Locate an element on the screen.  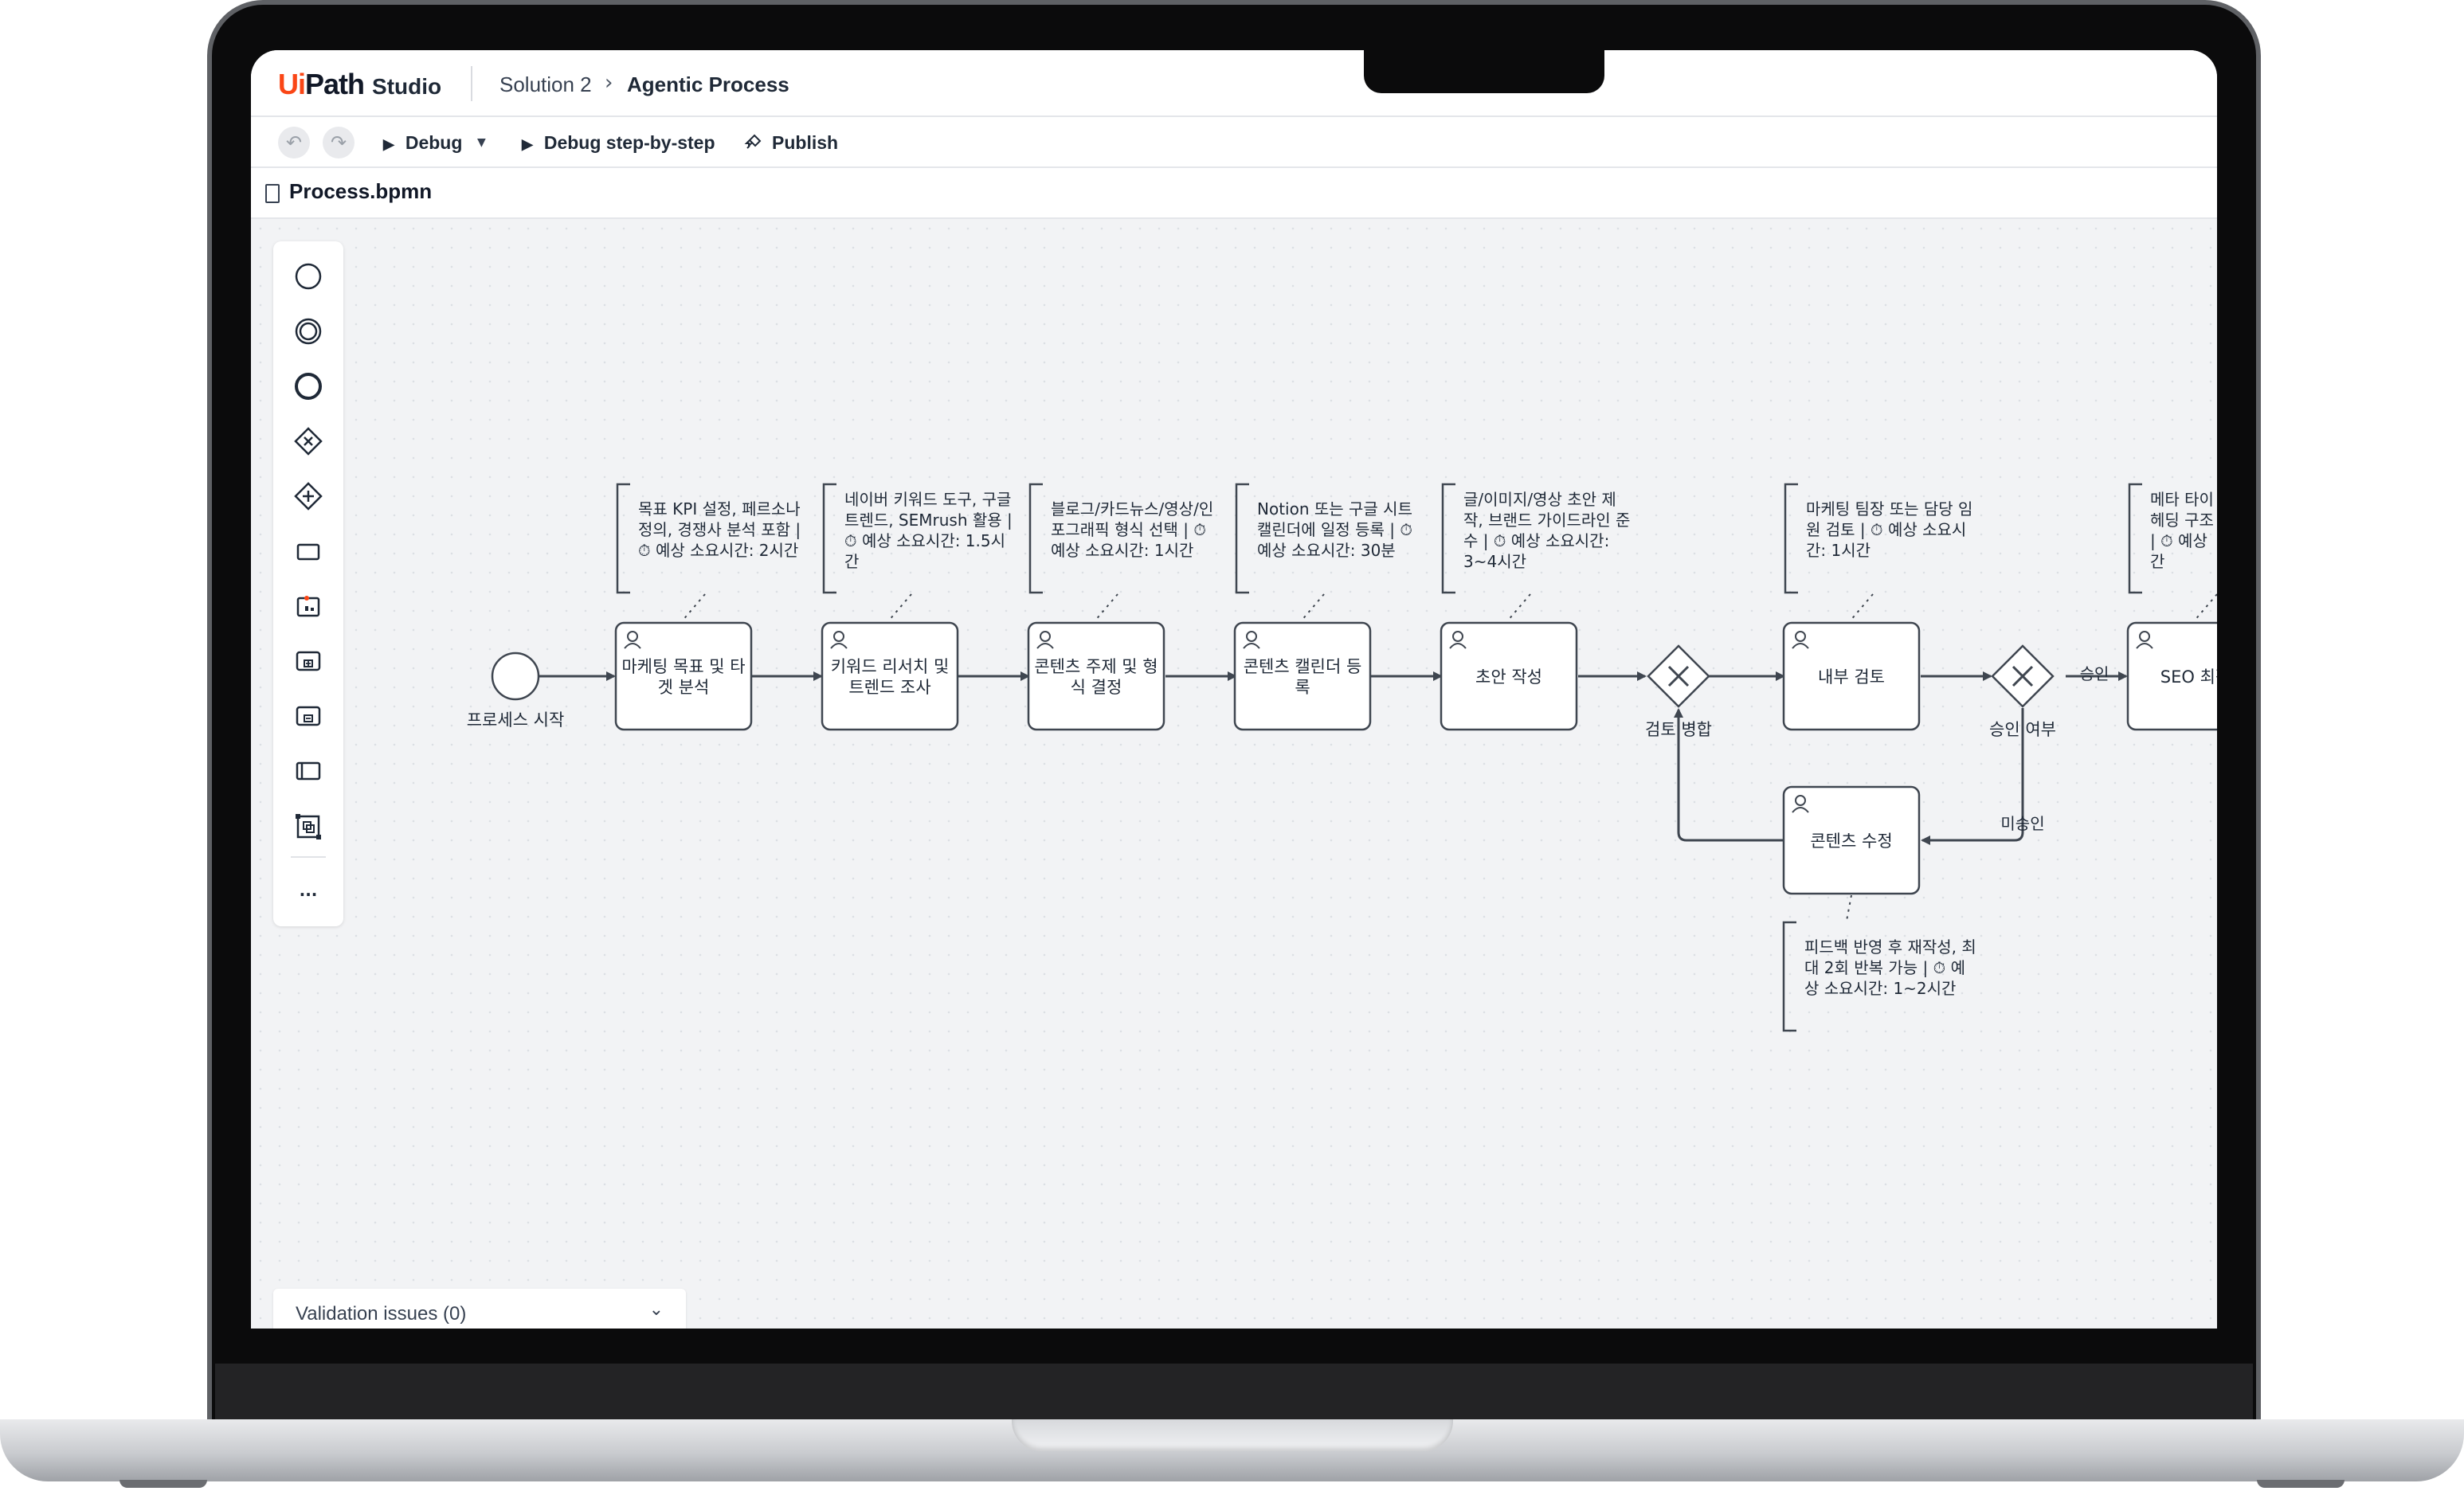
text-annotation: 메타 타이헤딩 구조| ⏱ 예상간 is located at coordinates (2172, 552).